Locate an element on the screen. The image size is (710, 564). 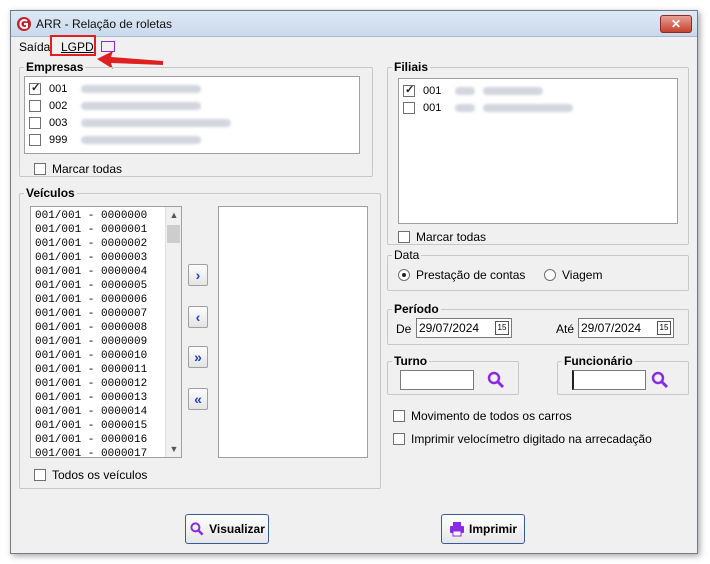
turno-input is located at coordinates (437, 380).